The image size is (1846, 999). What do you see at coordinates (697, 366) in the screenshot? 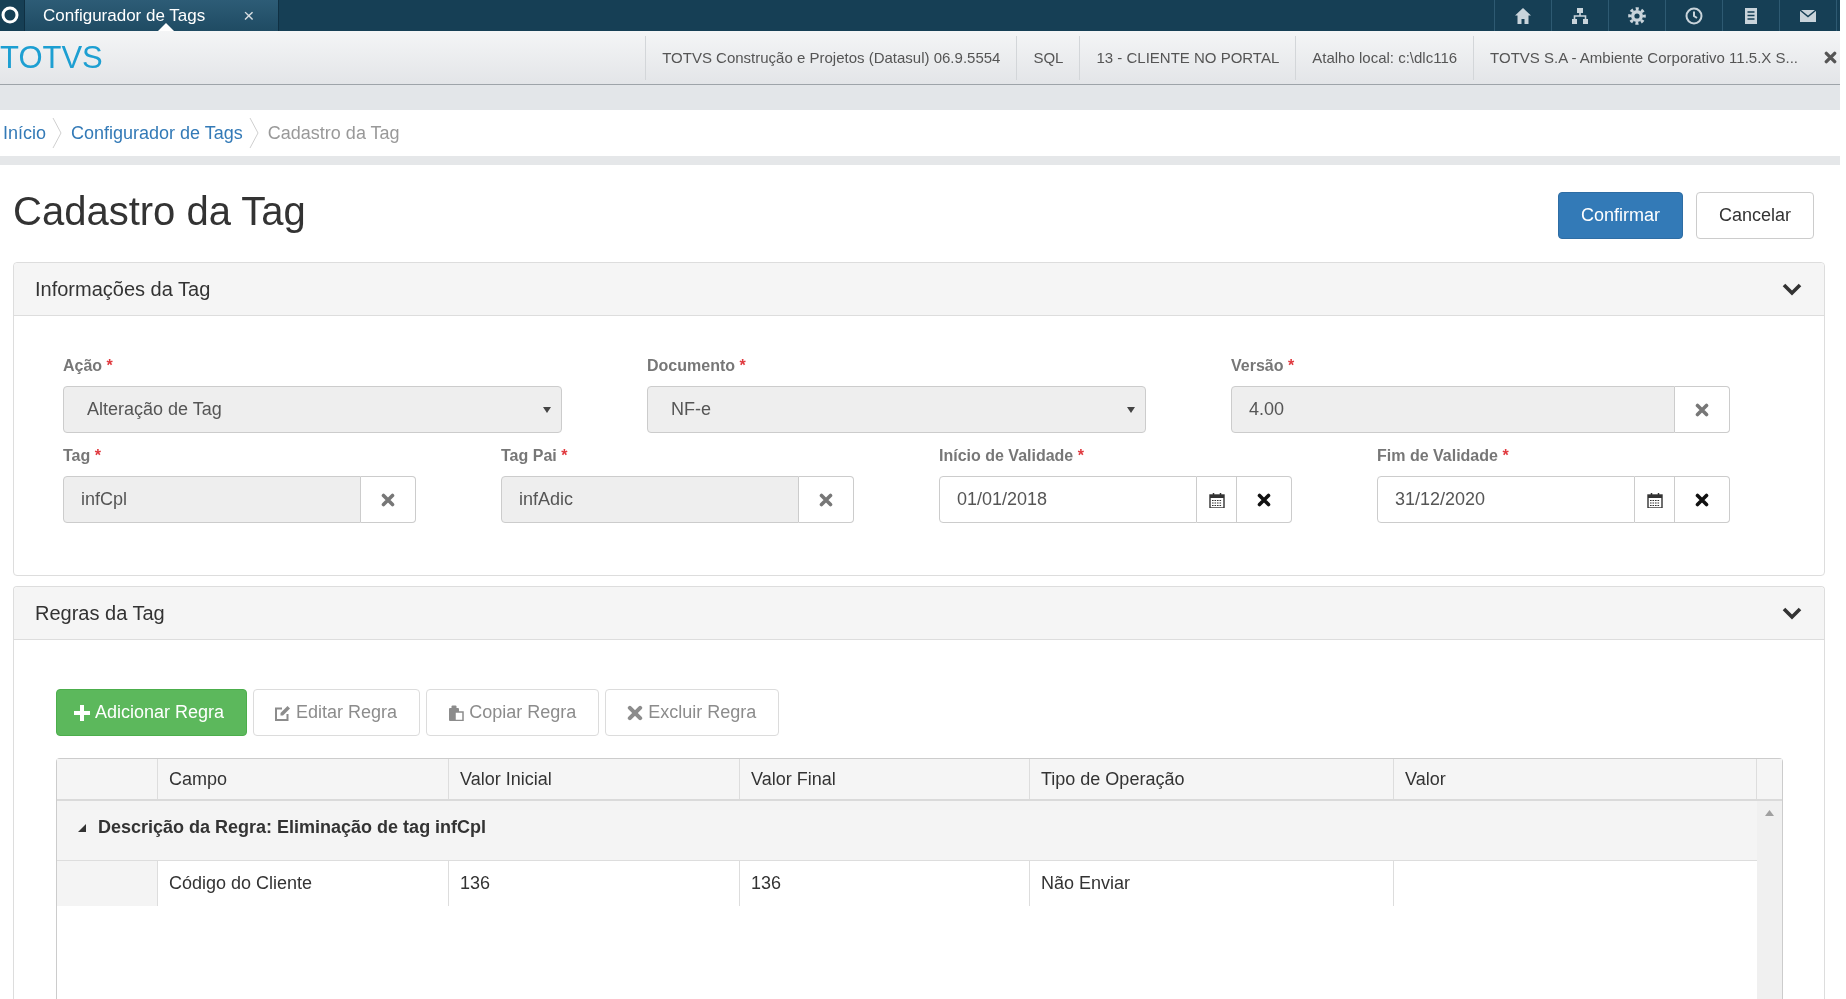
I see `field-label: Documento *` at bounding box center [697, 366].